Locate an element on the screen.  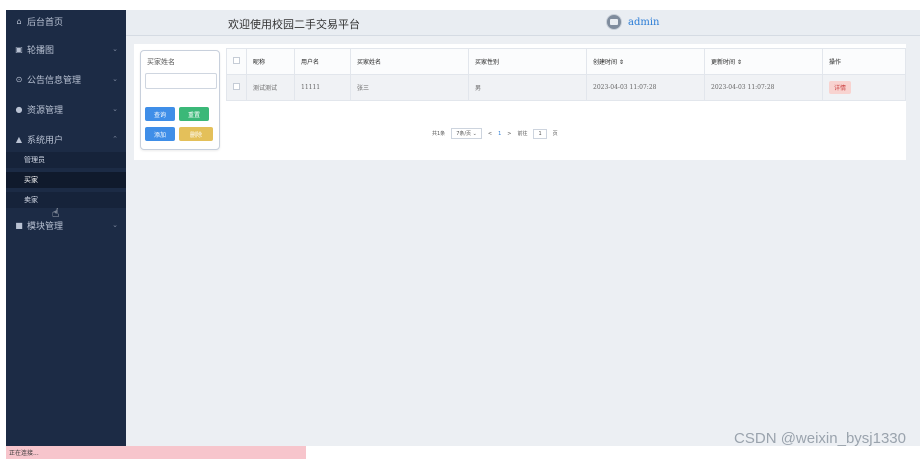
sidebar-subitem-label: 买家 is located at coordinates (31, 180).